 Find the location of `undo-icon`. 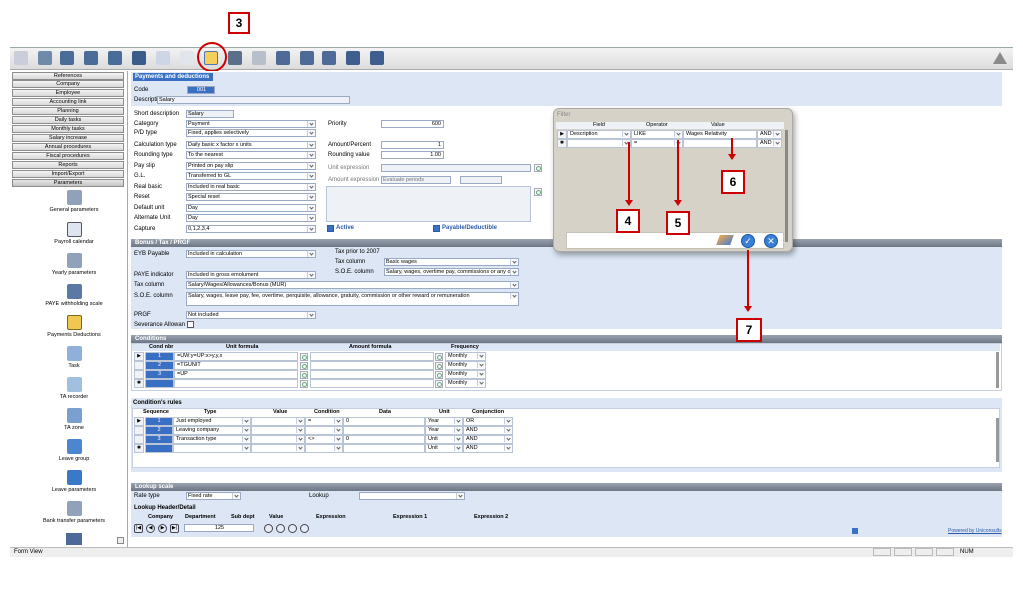

undo-icon is located at coordinates (163, 58).